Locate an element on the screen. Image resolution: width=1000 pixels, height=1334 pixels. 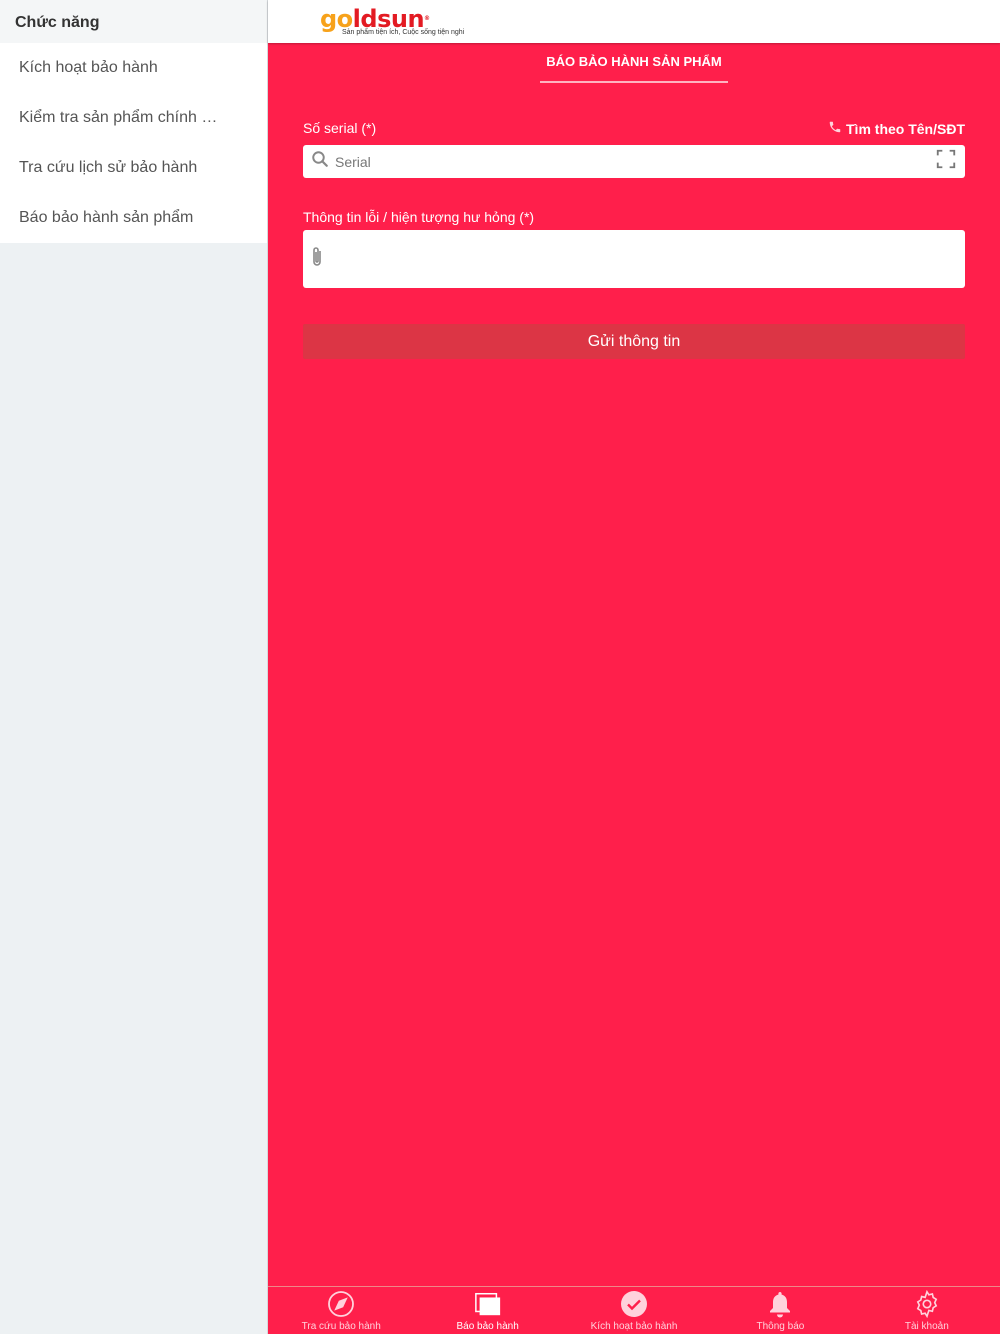
nav-item-warranty-lookup: Tra cứu bảo hành is located at coordinates (341, 1310).